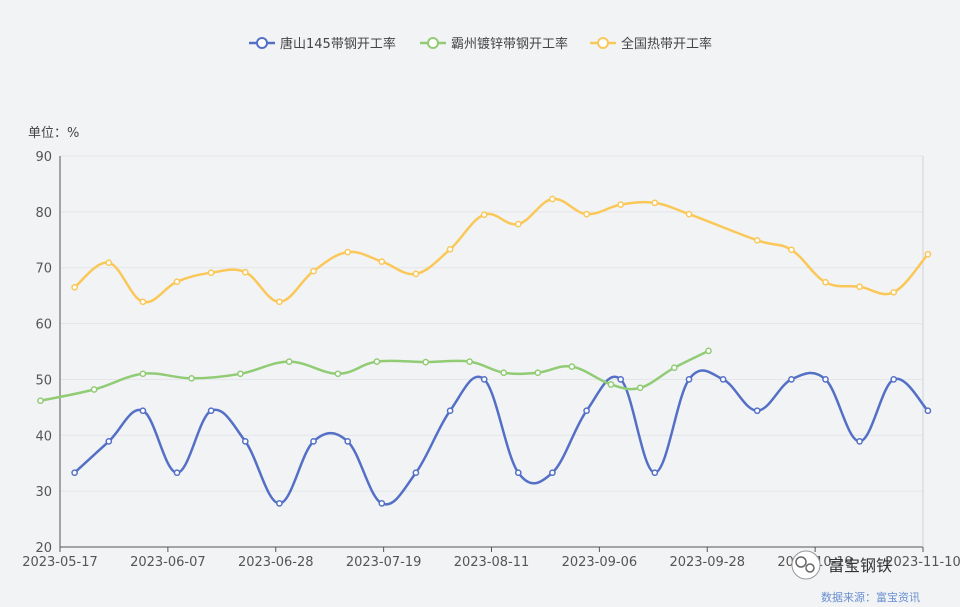  I want to click on y-tick-label: 60, so click(43, 325).